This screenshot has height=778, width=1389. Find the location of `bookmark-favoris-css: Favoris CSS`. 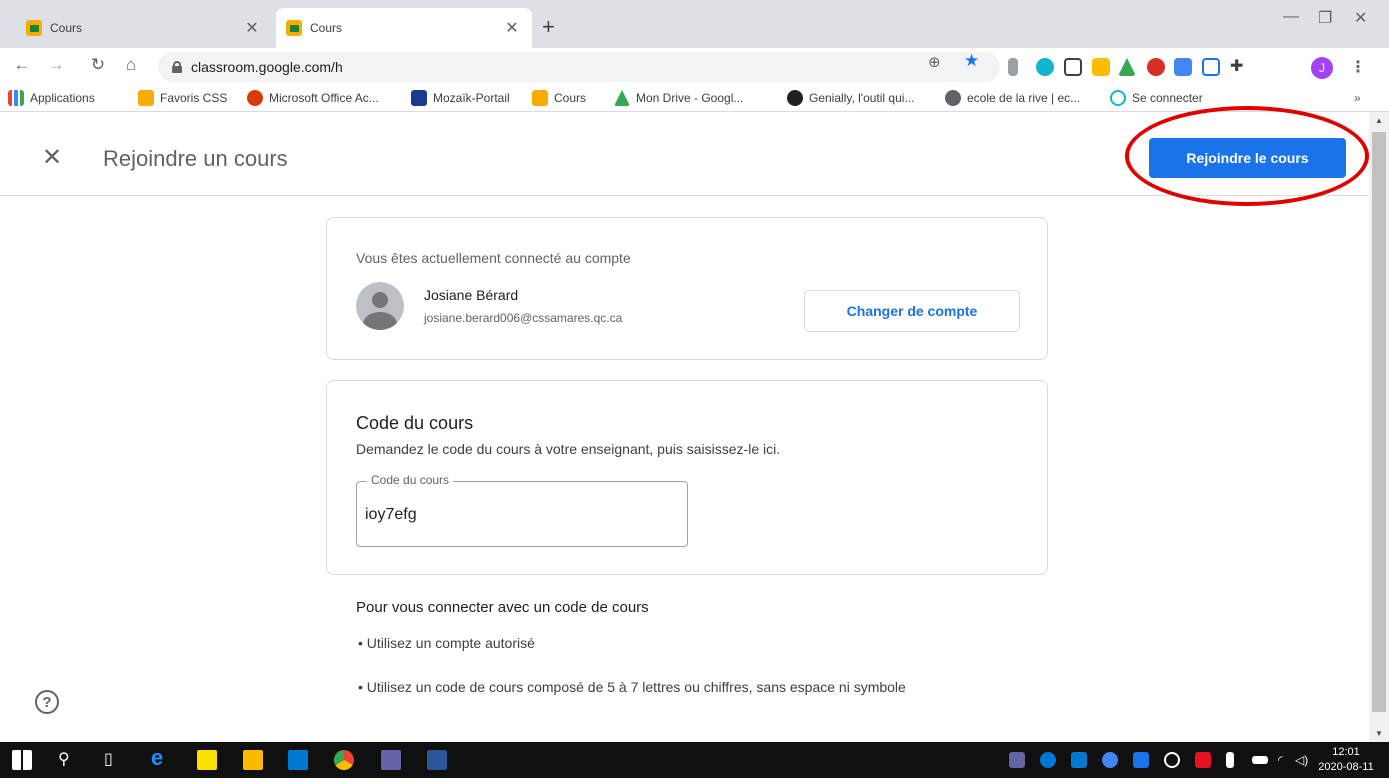

bookmark-favoris-css: Favoris CSS is located at coordinates (182, 98).